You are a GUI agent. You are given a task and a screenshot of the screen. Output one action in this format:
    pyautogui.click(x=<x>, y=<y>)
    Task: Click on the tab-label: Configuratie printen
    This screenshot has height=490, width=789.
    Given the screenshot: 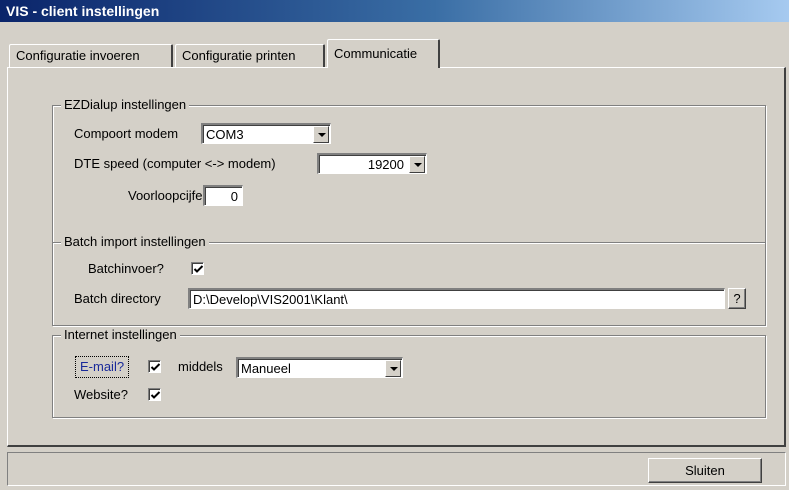 What is the action you would take?
    pyautogui.click(x=239, y=55)
    